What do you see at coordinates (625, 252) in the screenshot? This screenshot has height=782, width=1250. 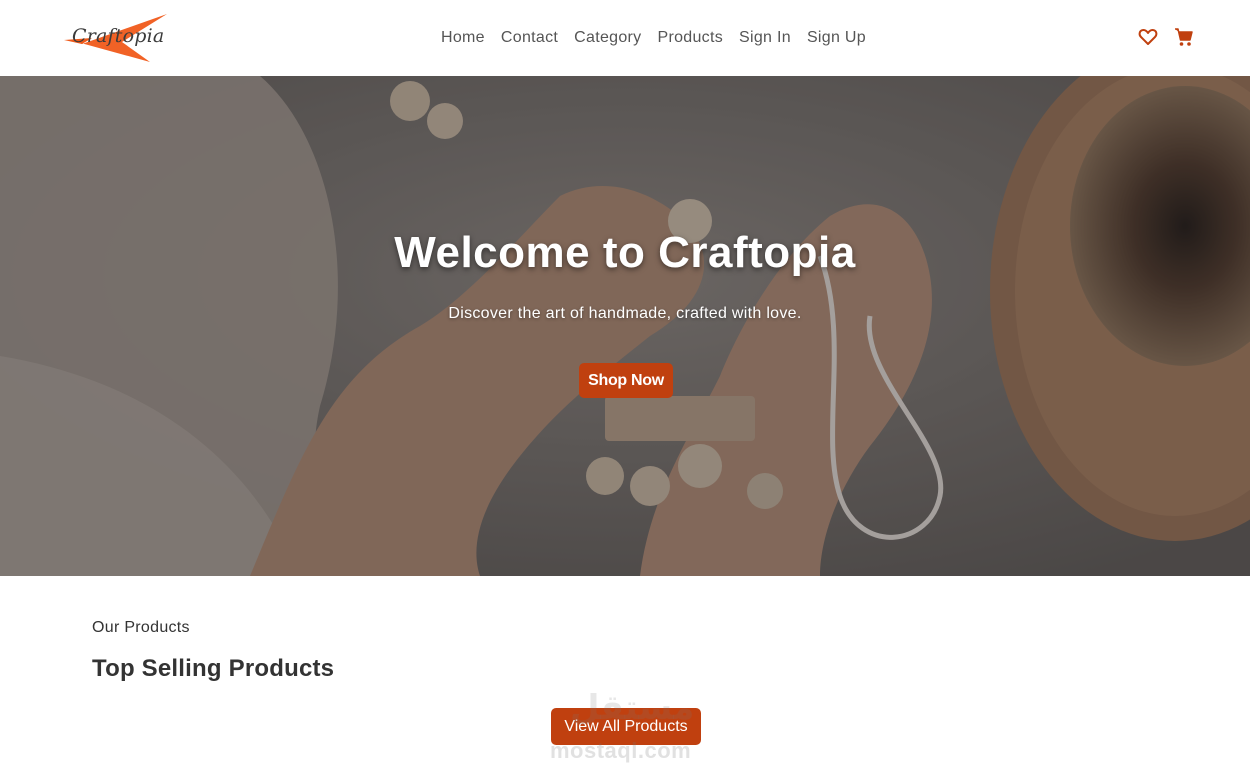 I see `hero-title: Welcome to Craftopia` at bounding box center [625, 252].